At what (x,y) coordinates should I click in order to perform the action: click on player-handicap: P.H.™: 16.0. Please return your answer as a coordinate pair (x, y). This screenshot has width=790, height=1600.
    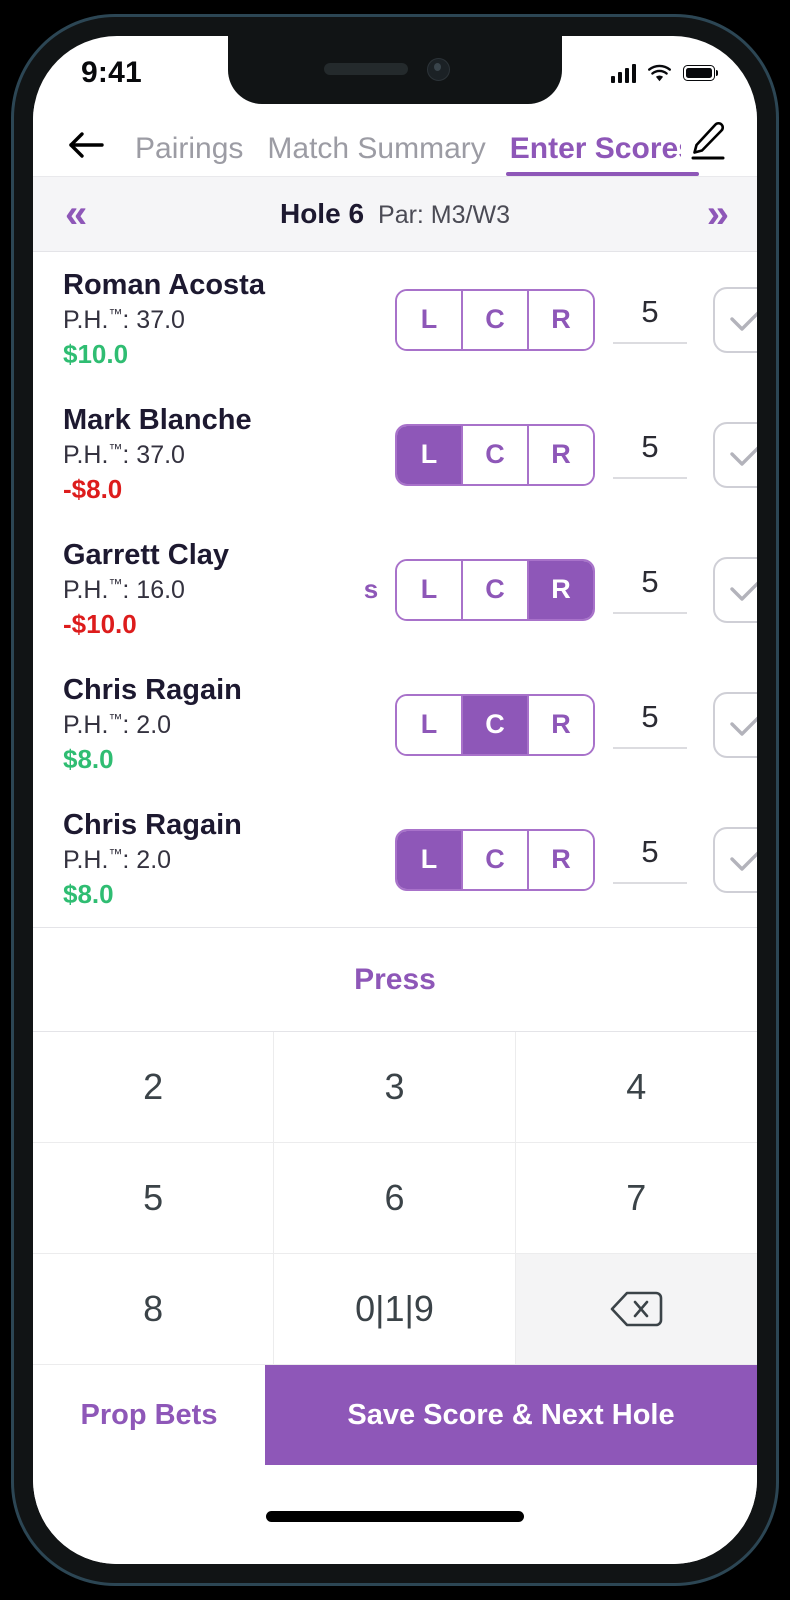
    Looking at the image, I should click on (124, 590).